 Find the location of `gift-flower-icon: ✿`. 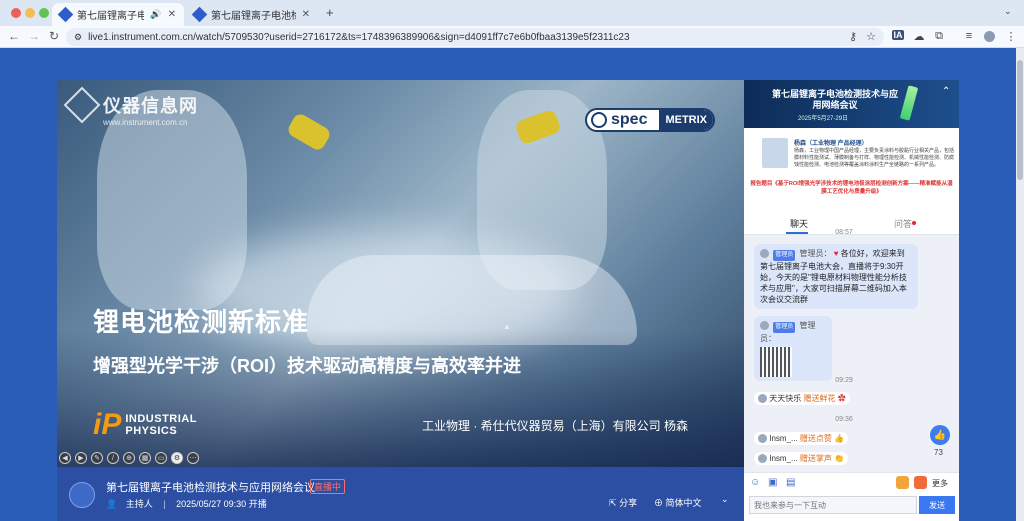

gift-flower-icon: ✿ is located at coordinates (841, 398).